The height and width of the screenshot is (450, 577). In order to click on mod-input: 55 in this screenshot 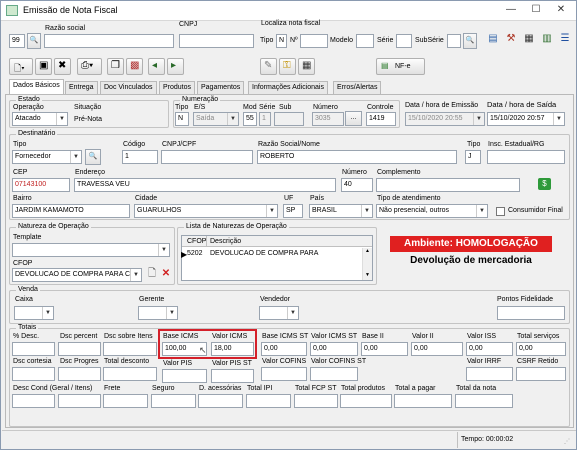, I will do `click(250, 119)`.